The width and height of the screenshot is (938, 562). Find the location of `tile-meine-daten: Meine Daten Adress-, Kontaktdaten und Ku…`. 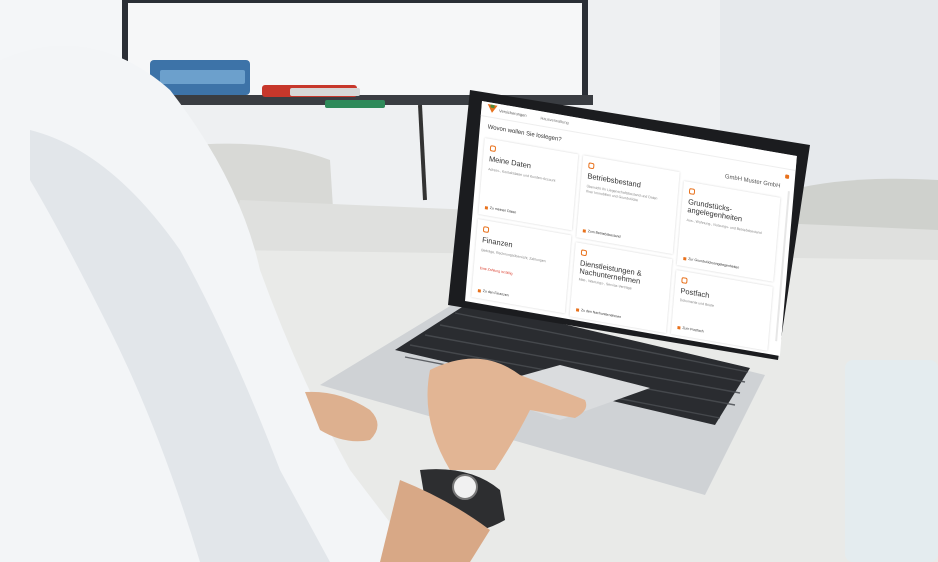

tile-meine-daten: Meine Daten Adress-, Kontaktdaten und Ku… is located at coordinates (528, 184).